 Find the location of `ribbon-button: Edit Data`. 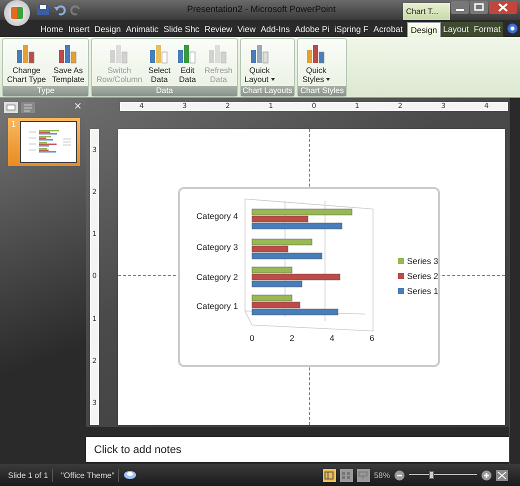

ribbon-button: Edit Data is located at coordinates (187, 63).